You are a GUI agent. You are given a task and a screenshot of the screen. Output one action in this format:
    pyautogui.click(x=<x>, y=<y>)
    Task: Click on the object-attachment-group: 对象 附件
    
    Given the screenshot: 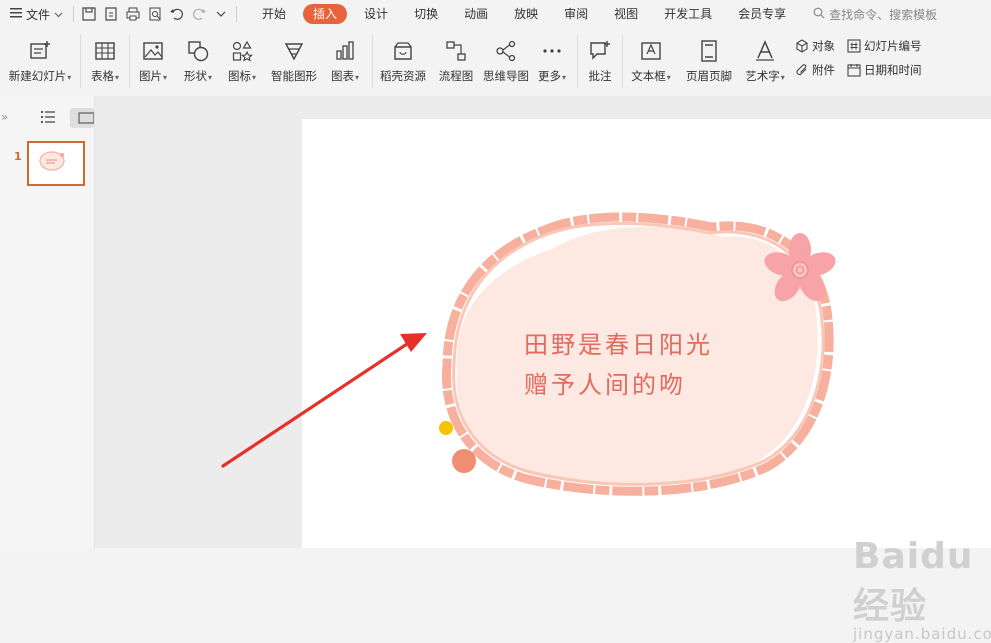 What is the action you would take?
    pyautogui.click(x=821, y=53)
    